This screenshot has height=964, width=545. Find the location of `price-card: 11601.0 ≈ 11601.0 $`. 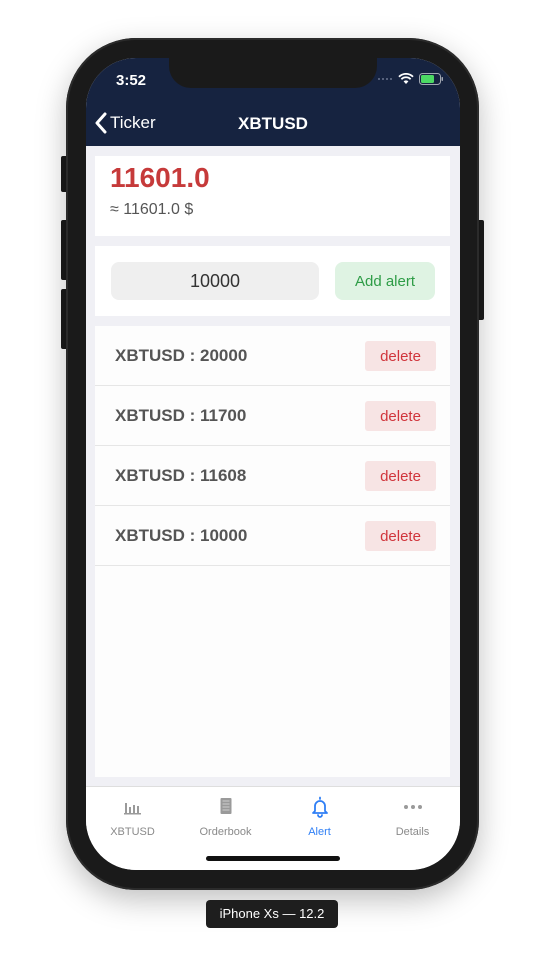

price-card: 11601.0 ≈ 11601.0 $ is located at coordinates (272, 196).